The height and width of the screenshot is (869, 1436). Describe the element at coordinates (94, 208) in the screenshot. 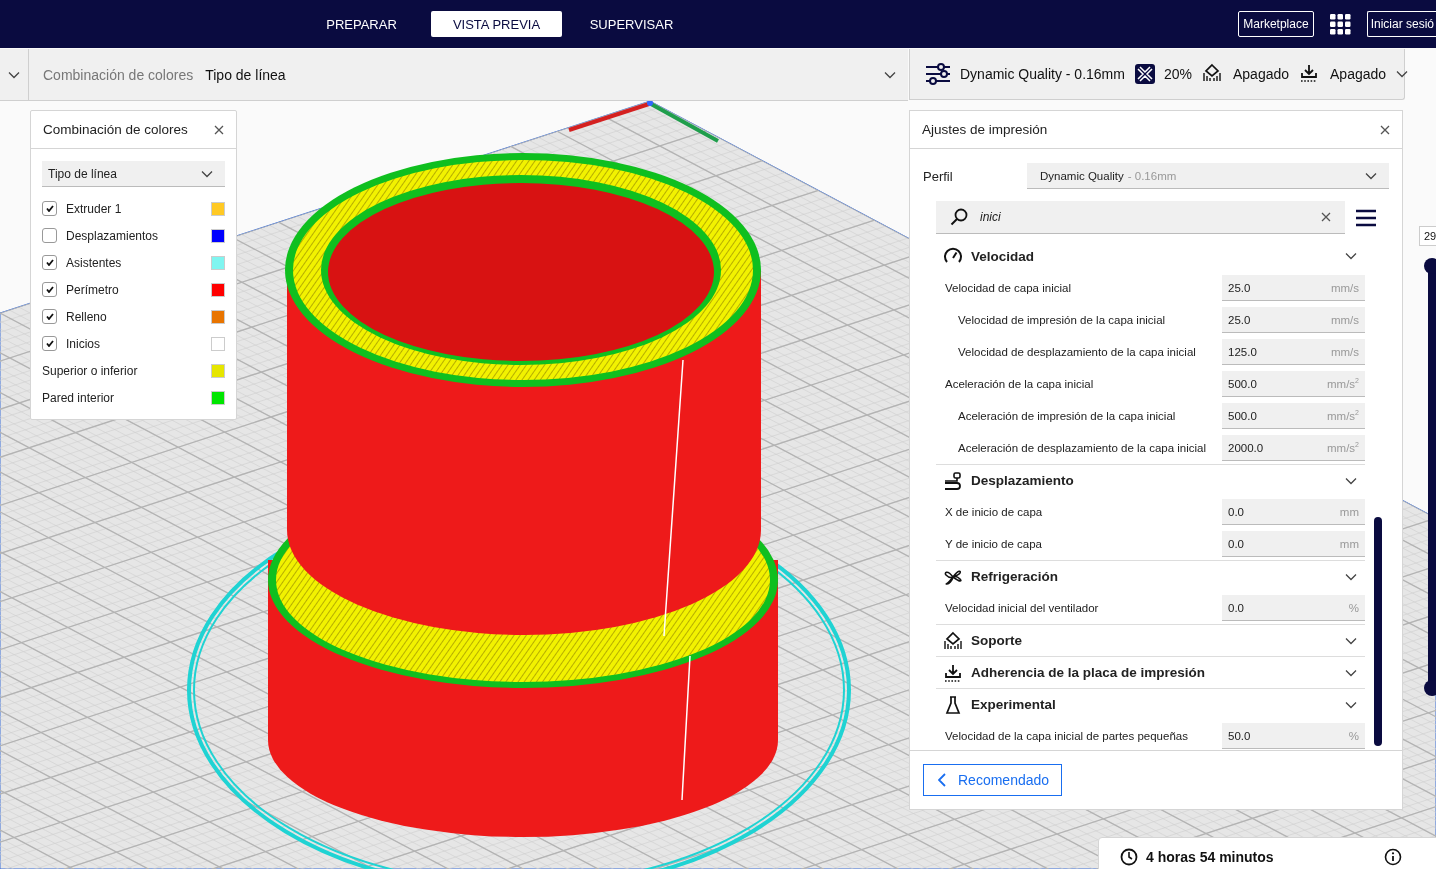

I see `legend-label: Extruder 1` at that location.